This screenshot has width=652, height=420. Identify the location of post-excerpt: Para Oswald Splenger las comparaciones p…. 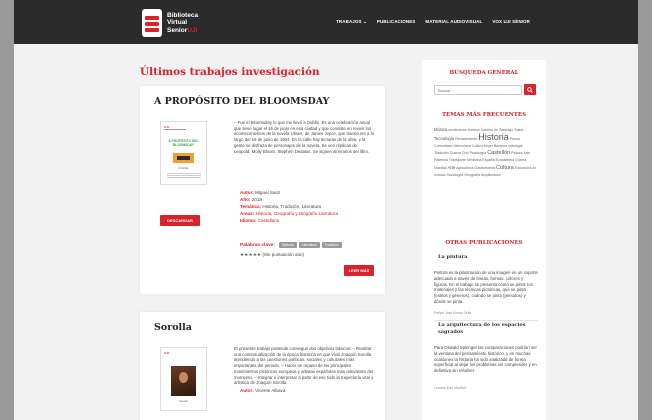
(485, 359).